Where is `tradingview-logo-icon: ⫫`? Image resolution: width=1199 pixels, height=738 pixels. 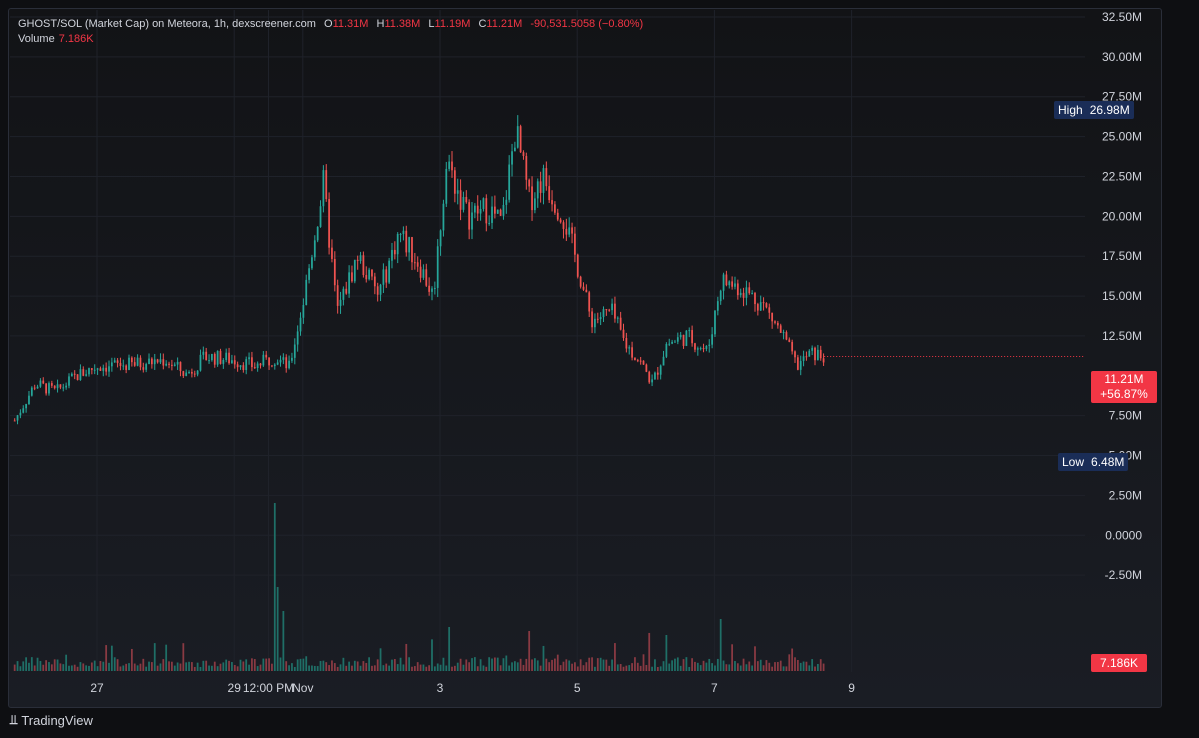
tradingview-logo-icon: ⫫ is located at coordinates (13, 719).